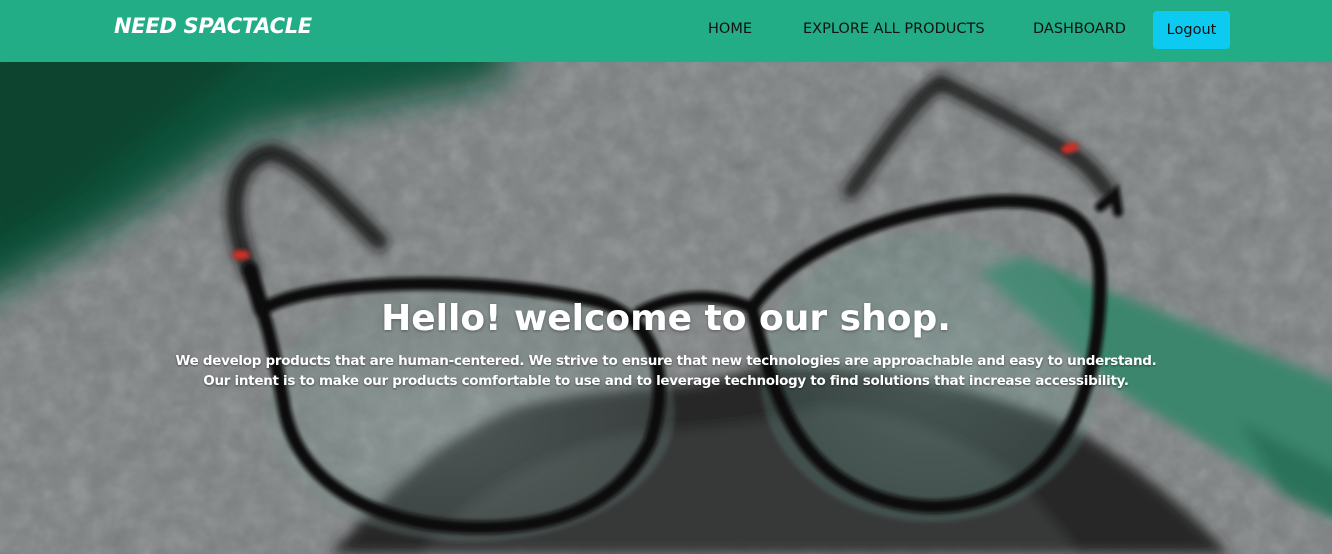 Image resolution: width=1332 pixels, height=554 pixels. Describe the element at coordinates (213, 26) in the screenshot. I see `brand-logo: NEED SPACTACLE` at that location.